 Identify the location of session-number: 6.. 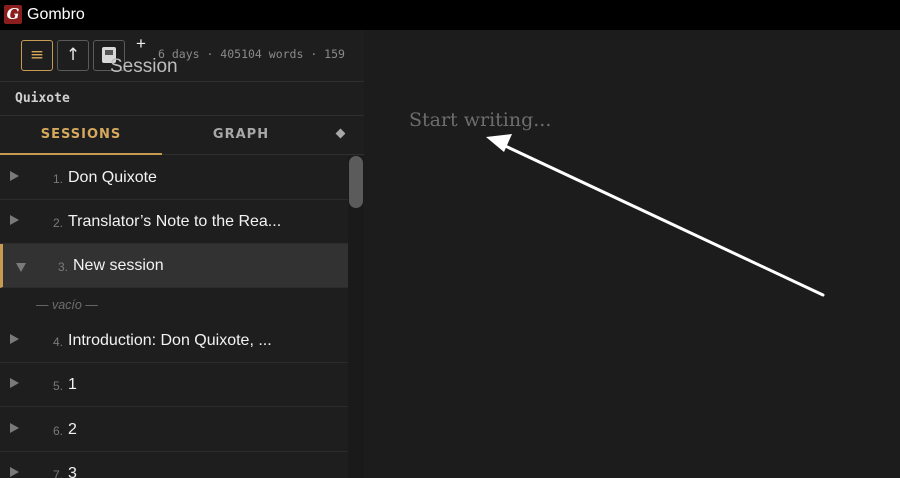
(58, 431).